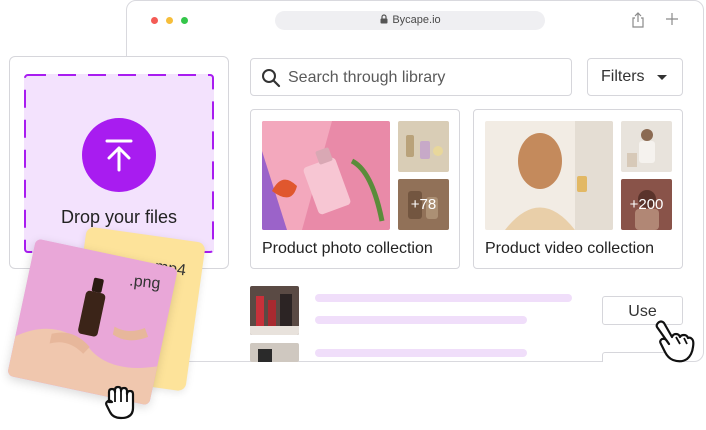 Image resolution: width=706 pixels, height=430 pixels. I want to click on drop-label: Drop your files, so click(119, 217).